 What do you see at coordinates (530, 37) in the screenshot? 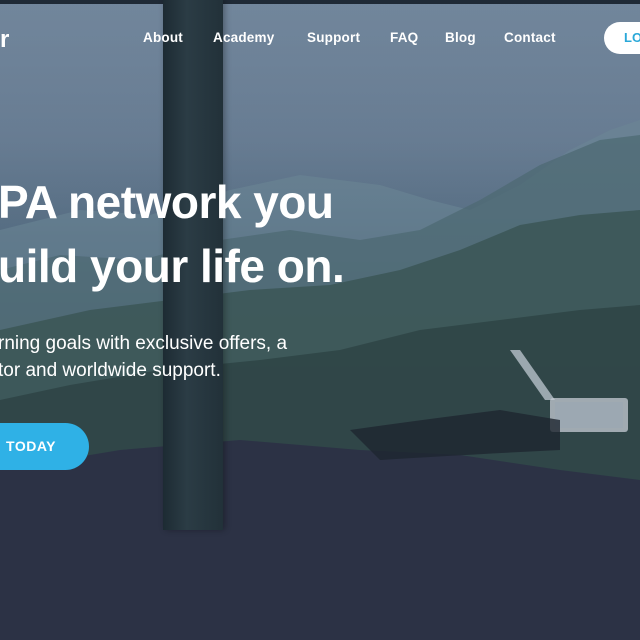
I see `nav-link-contact: Contact` at bounding box center [530, 37].